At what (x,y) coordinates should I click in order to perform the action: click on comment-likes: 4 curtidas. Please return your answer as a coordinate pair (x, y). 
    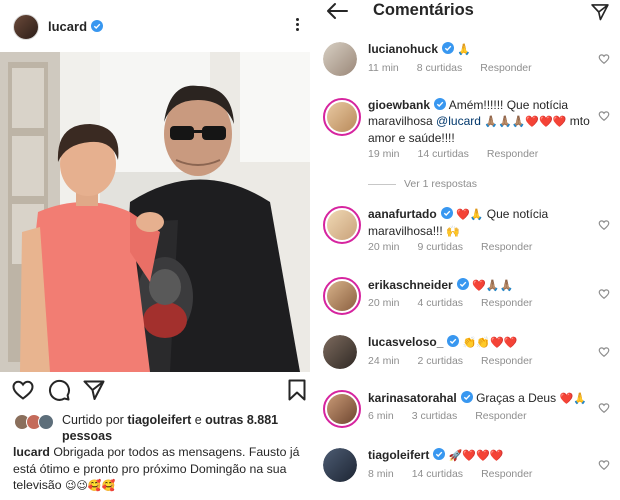
    Looking at the image, I should click on (441, 303).